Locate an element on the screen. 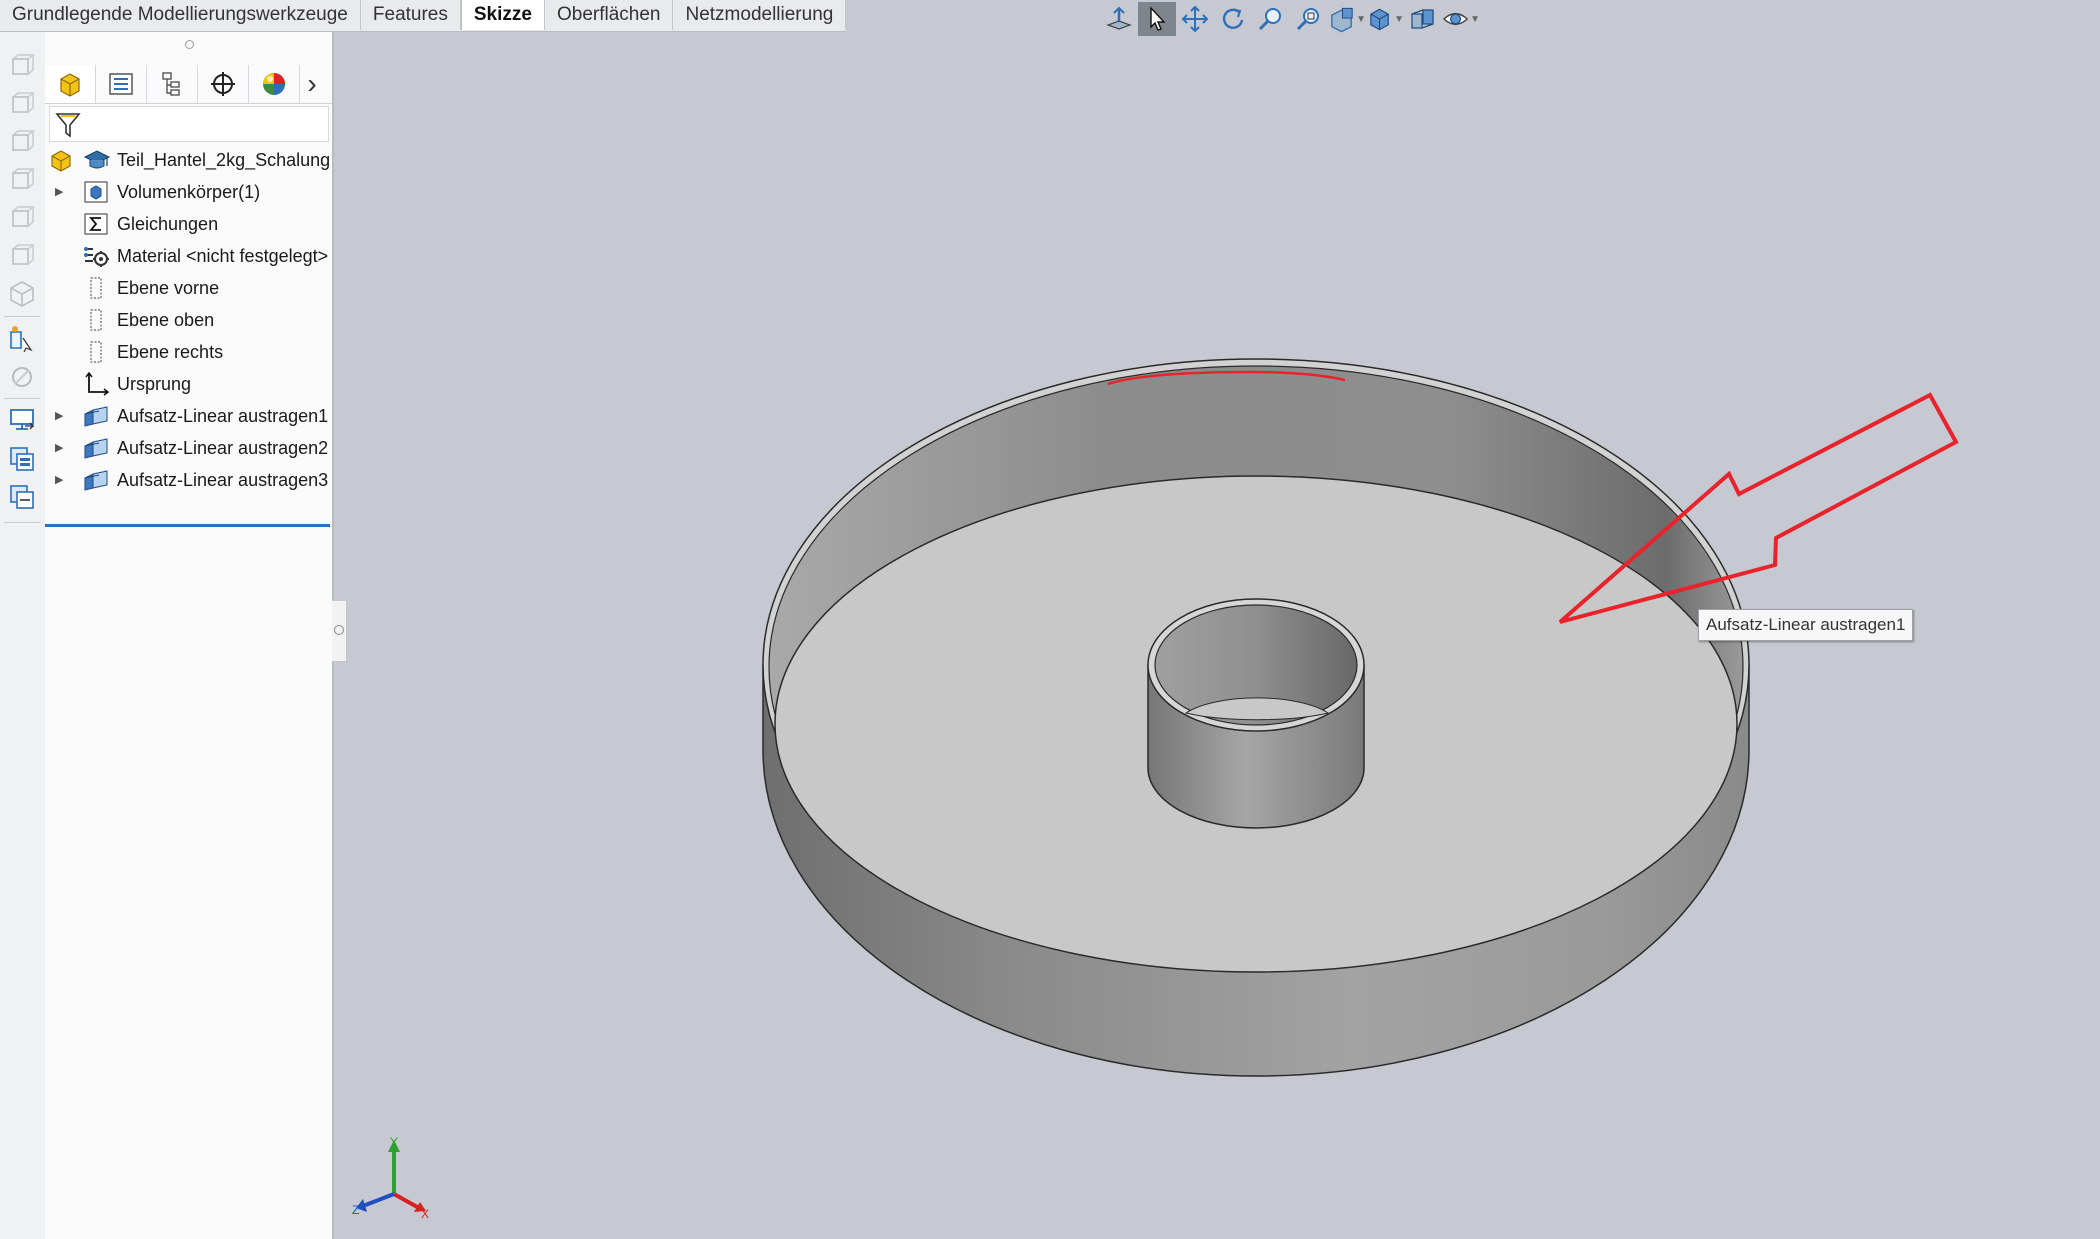  tree-item-ebene-oben: Ebene oben is located at coordinates (188, 320).